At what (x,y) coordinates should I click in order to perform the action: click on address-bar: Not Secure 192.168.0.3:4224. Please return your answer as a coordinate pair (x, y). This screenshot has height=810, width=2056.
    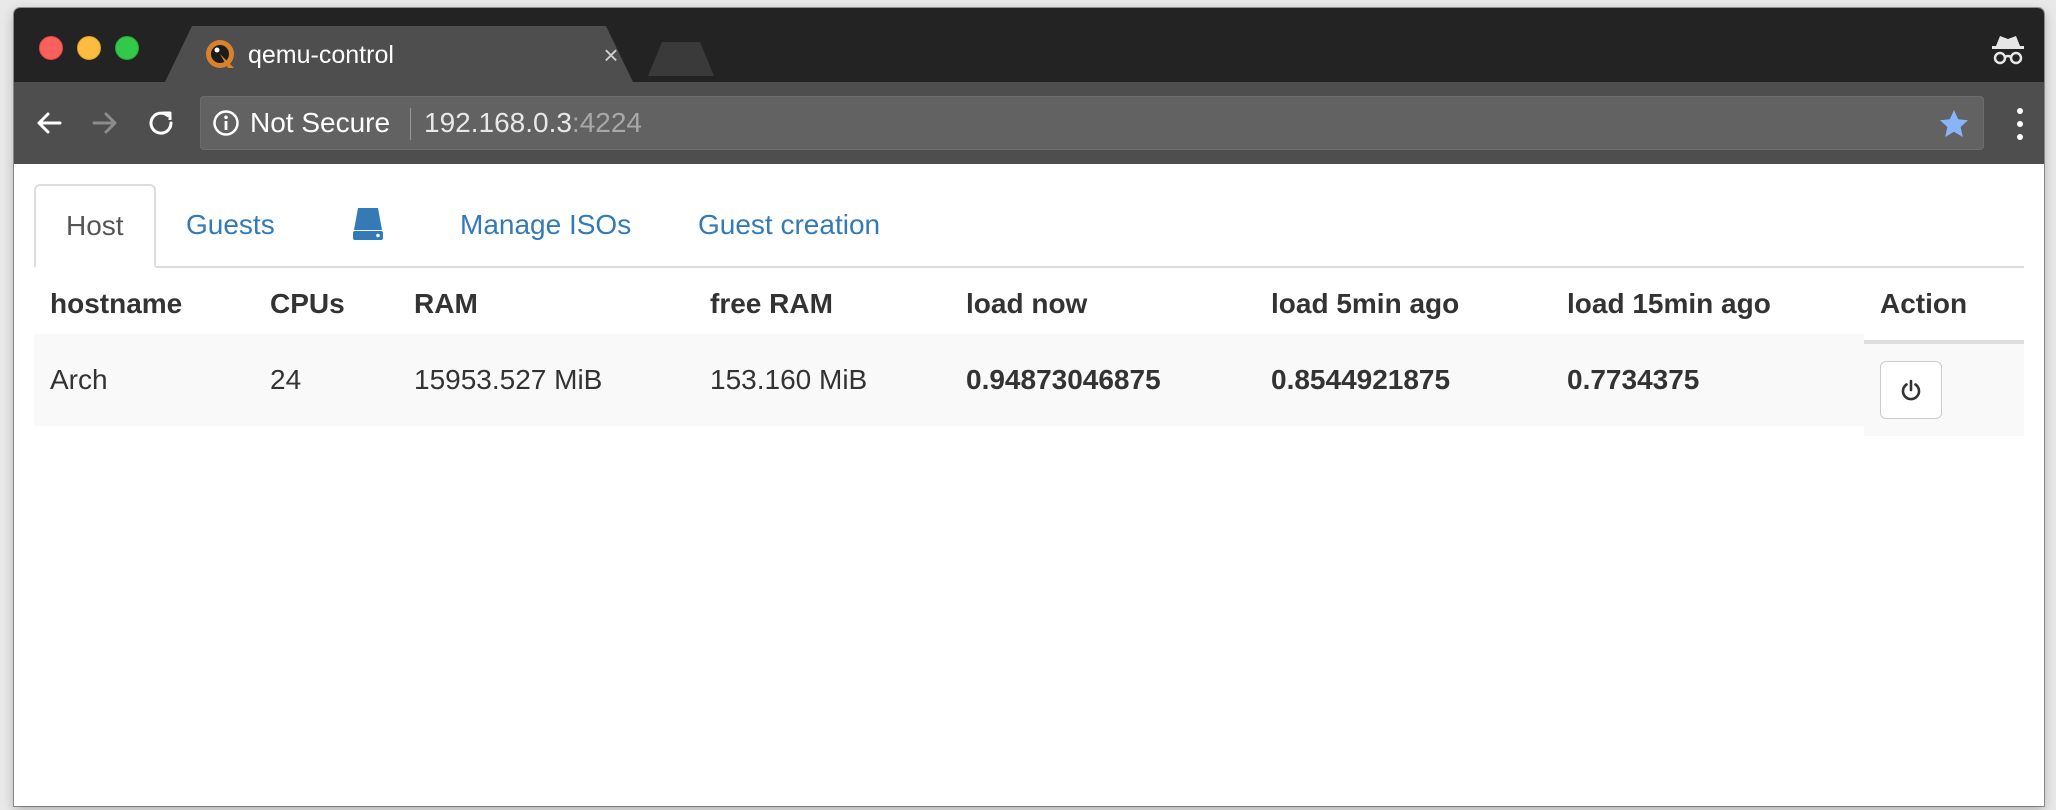
    Looking at the image, I should click on (1092, 123).